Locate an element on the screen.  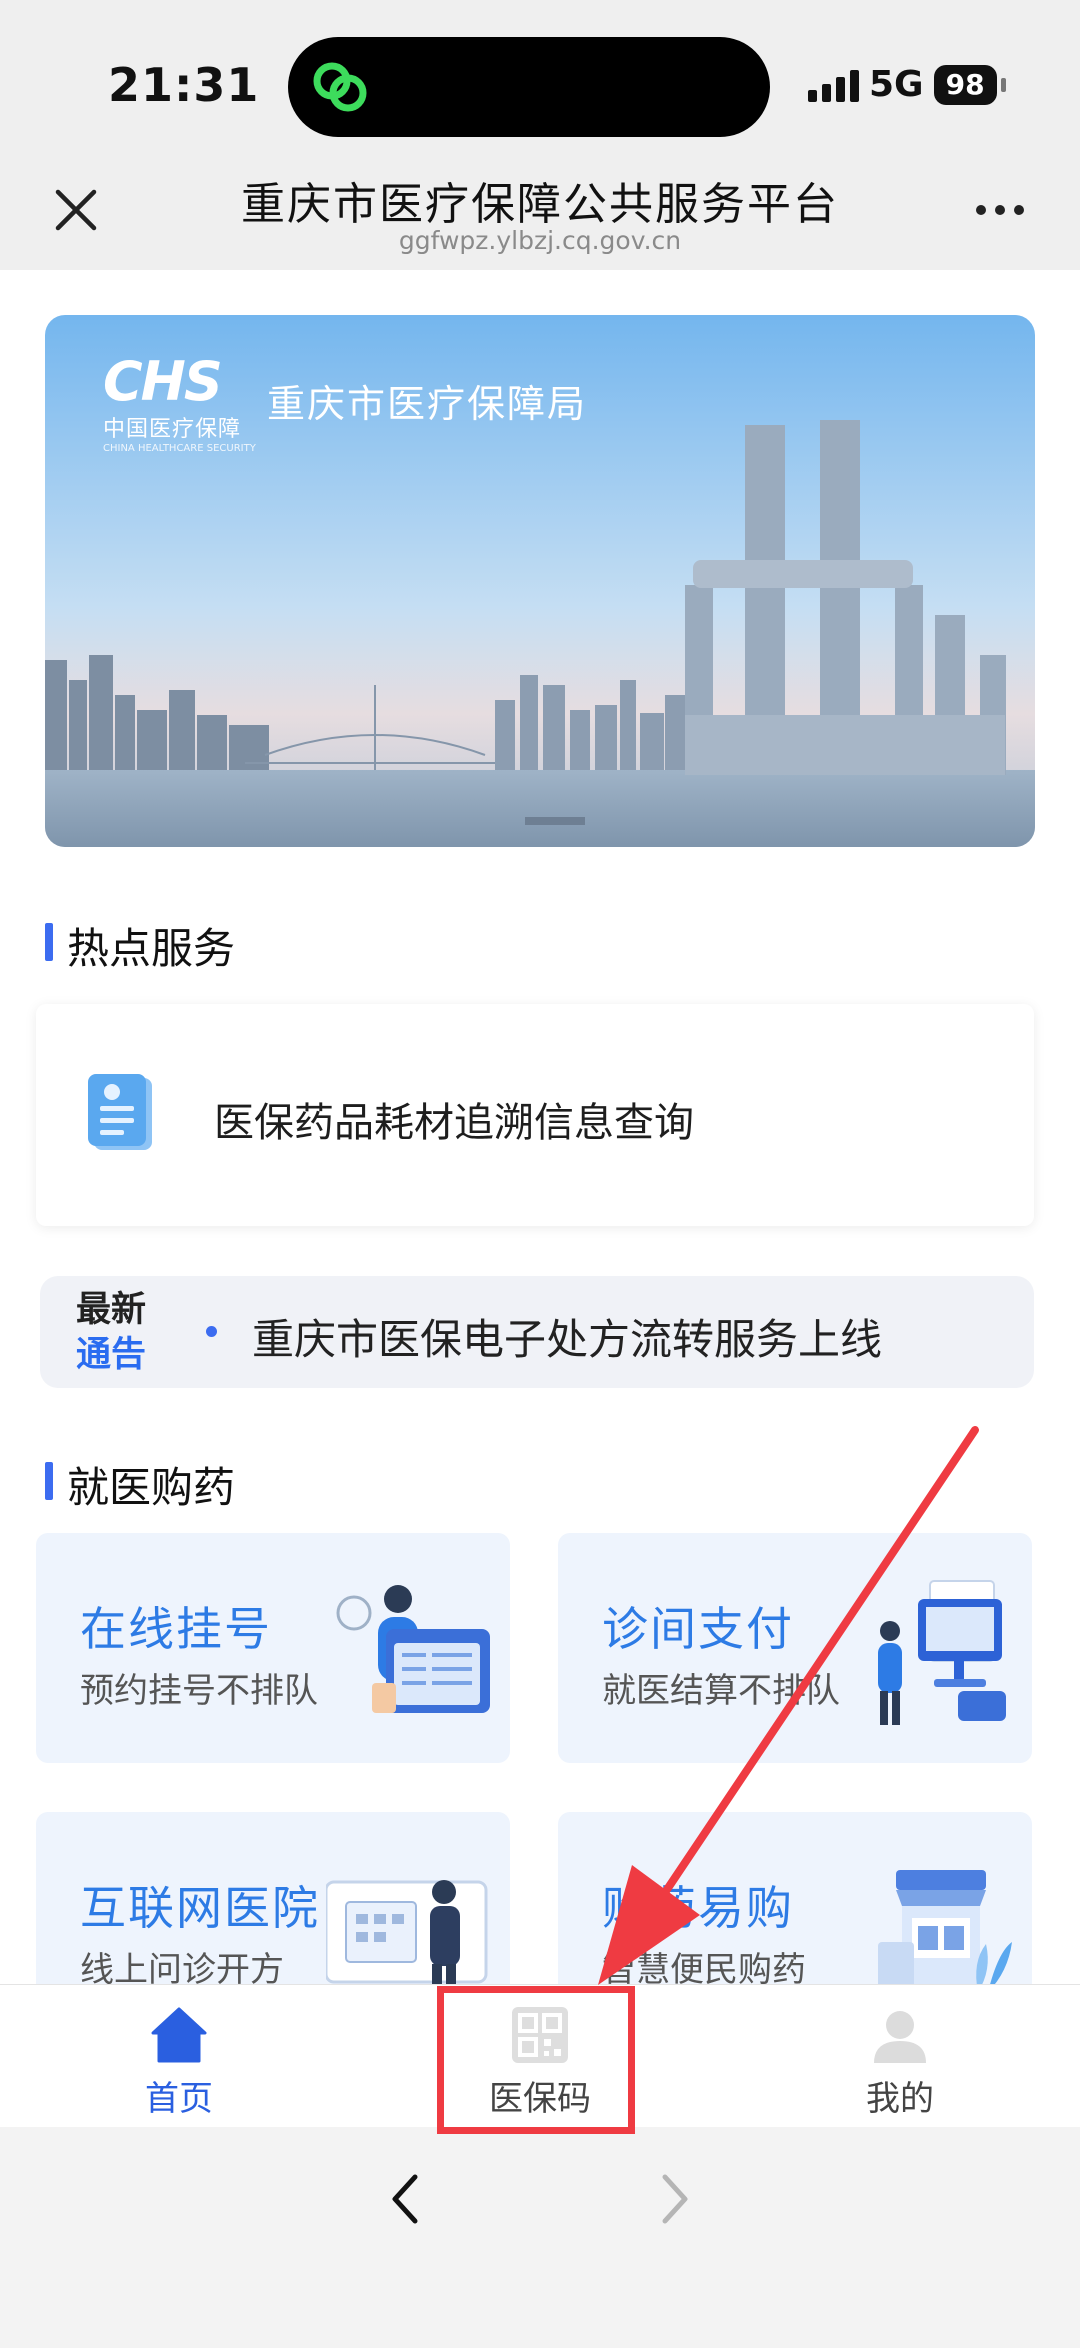
section-title-medical: 就医购药 is located at coordinates (140, 1484).